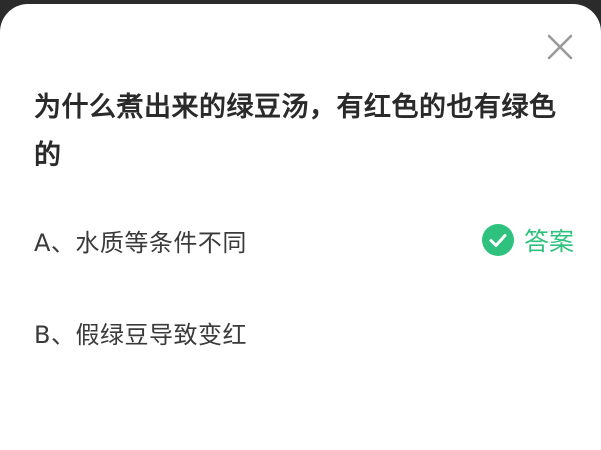  I want to click on option-b: B、假绿豆导致变红, so click(304, 332).